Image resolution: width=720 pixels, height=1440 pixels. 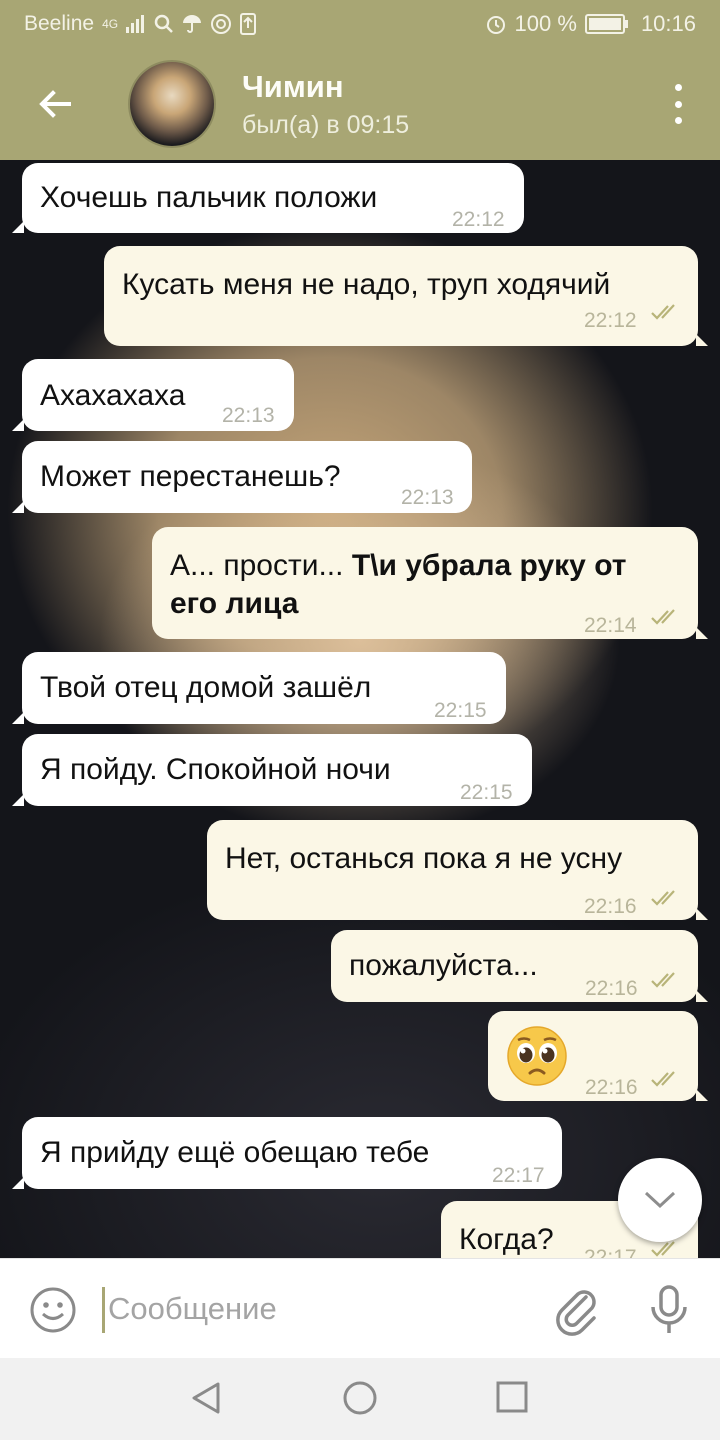 What do you see at coordinates (113, 395) in the screenshot?
I see `message-text: Ахахахаха` at bounding box center [113, 395].